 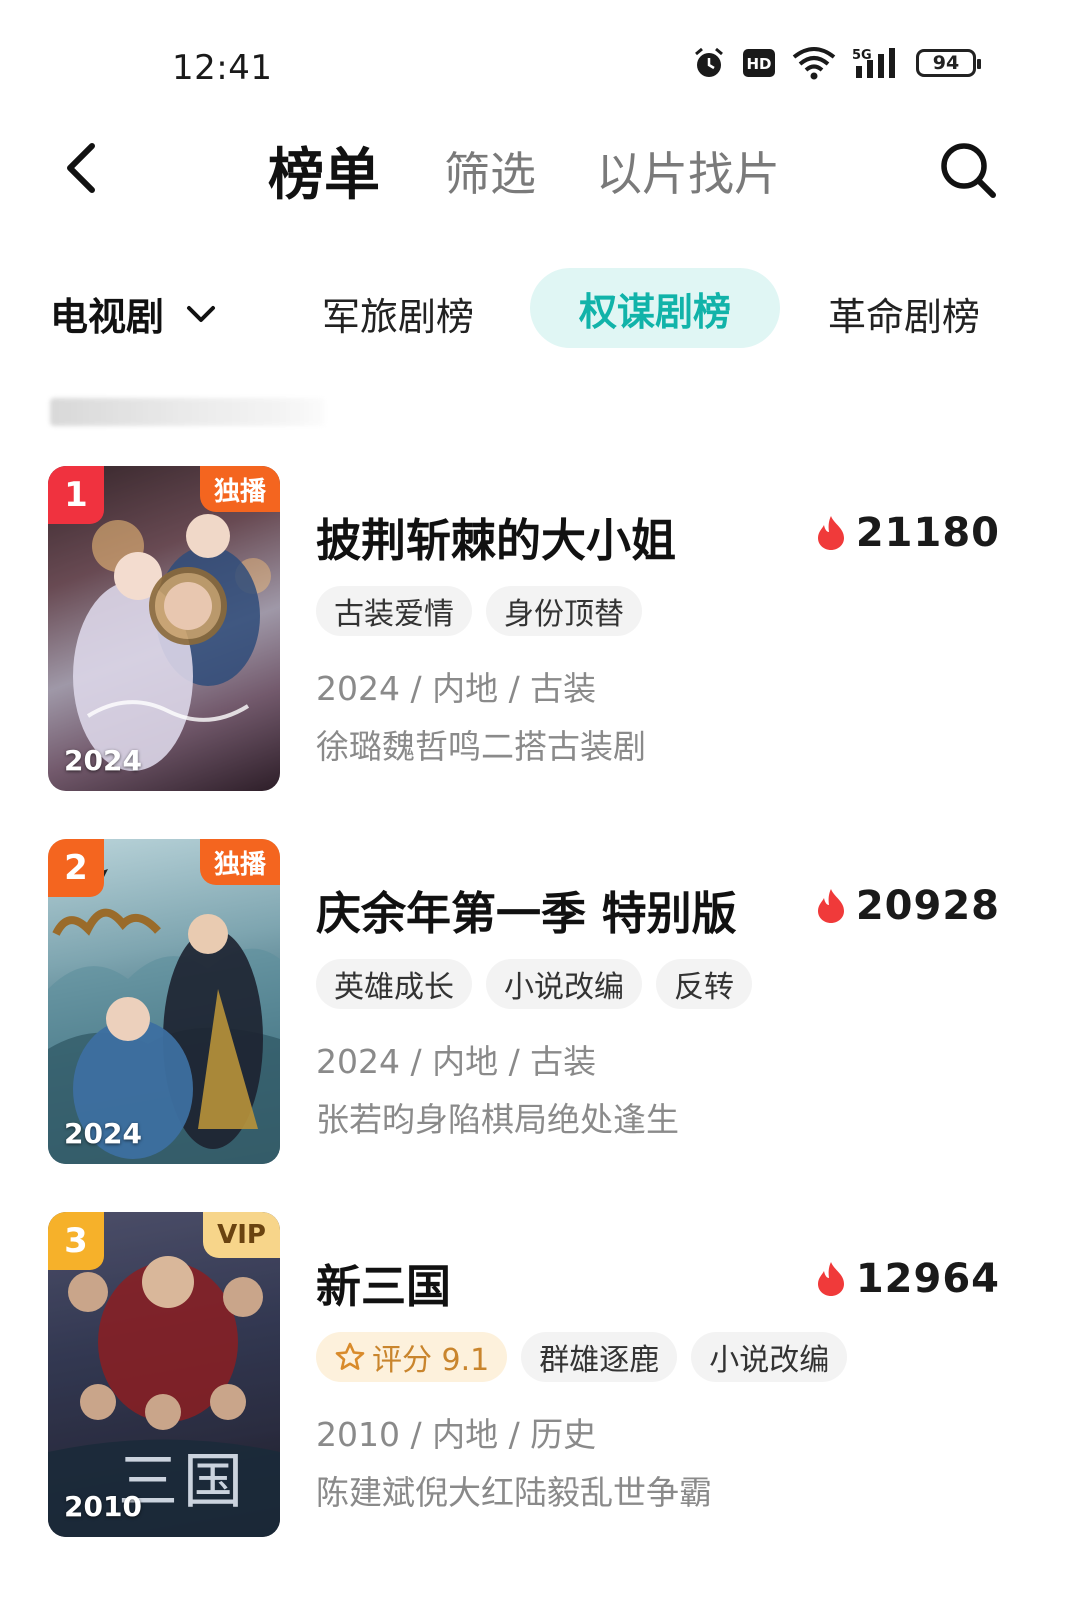 What do you see at coordinates (76, 868) in the screenshot?
I see `rank-badge: 2` at bounding box center [76, 868].